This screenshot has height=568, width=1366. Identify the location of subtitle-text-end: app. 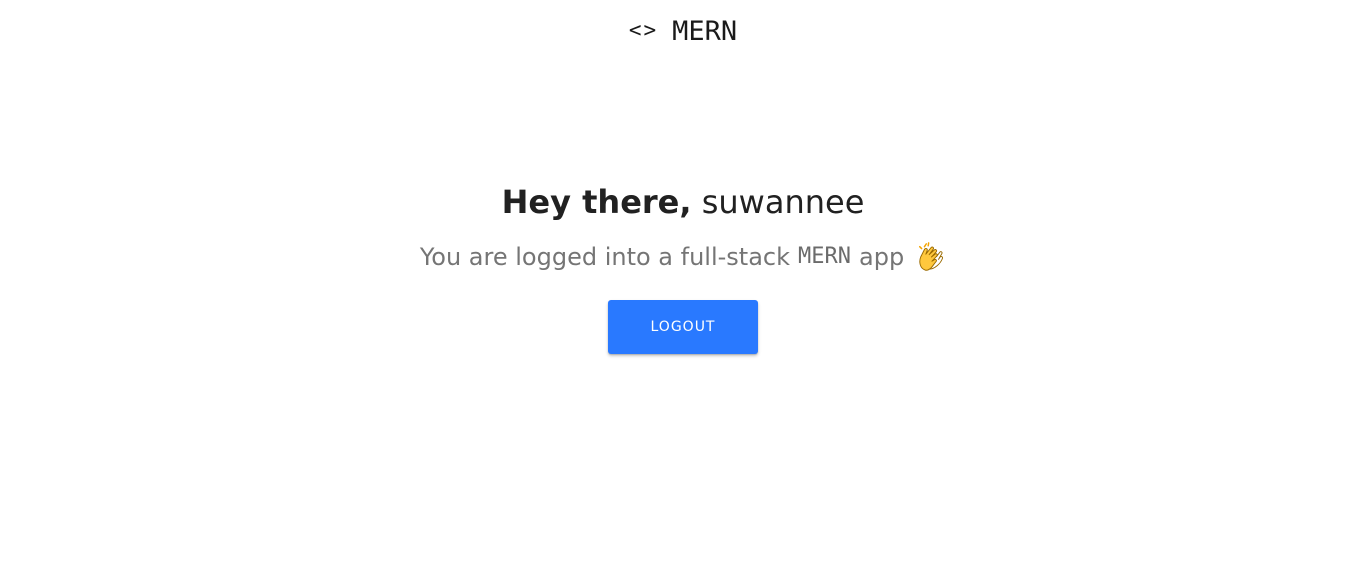
(882, 257).